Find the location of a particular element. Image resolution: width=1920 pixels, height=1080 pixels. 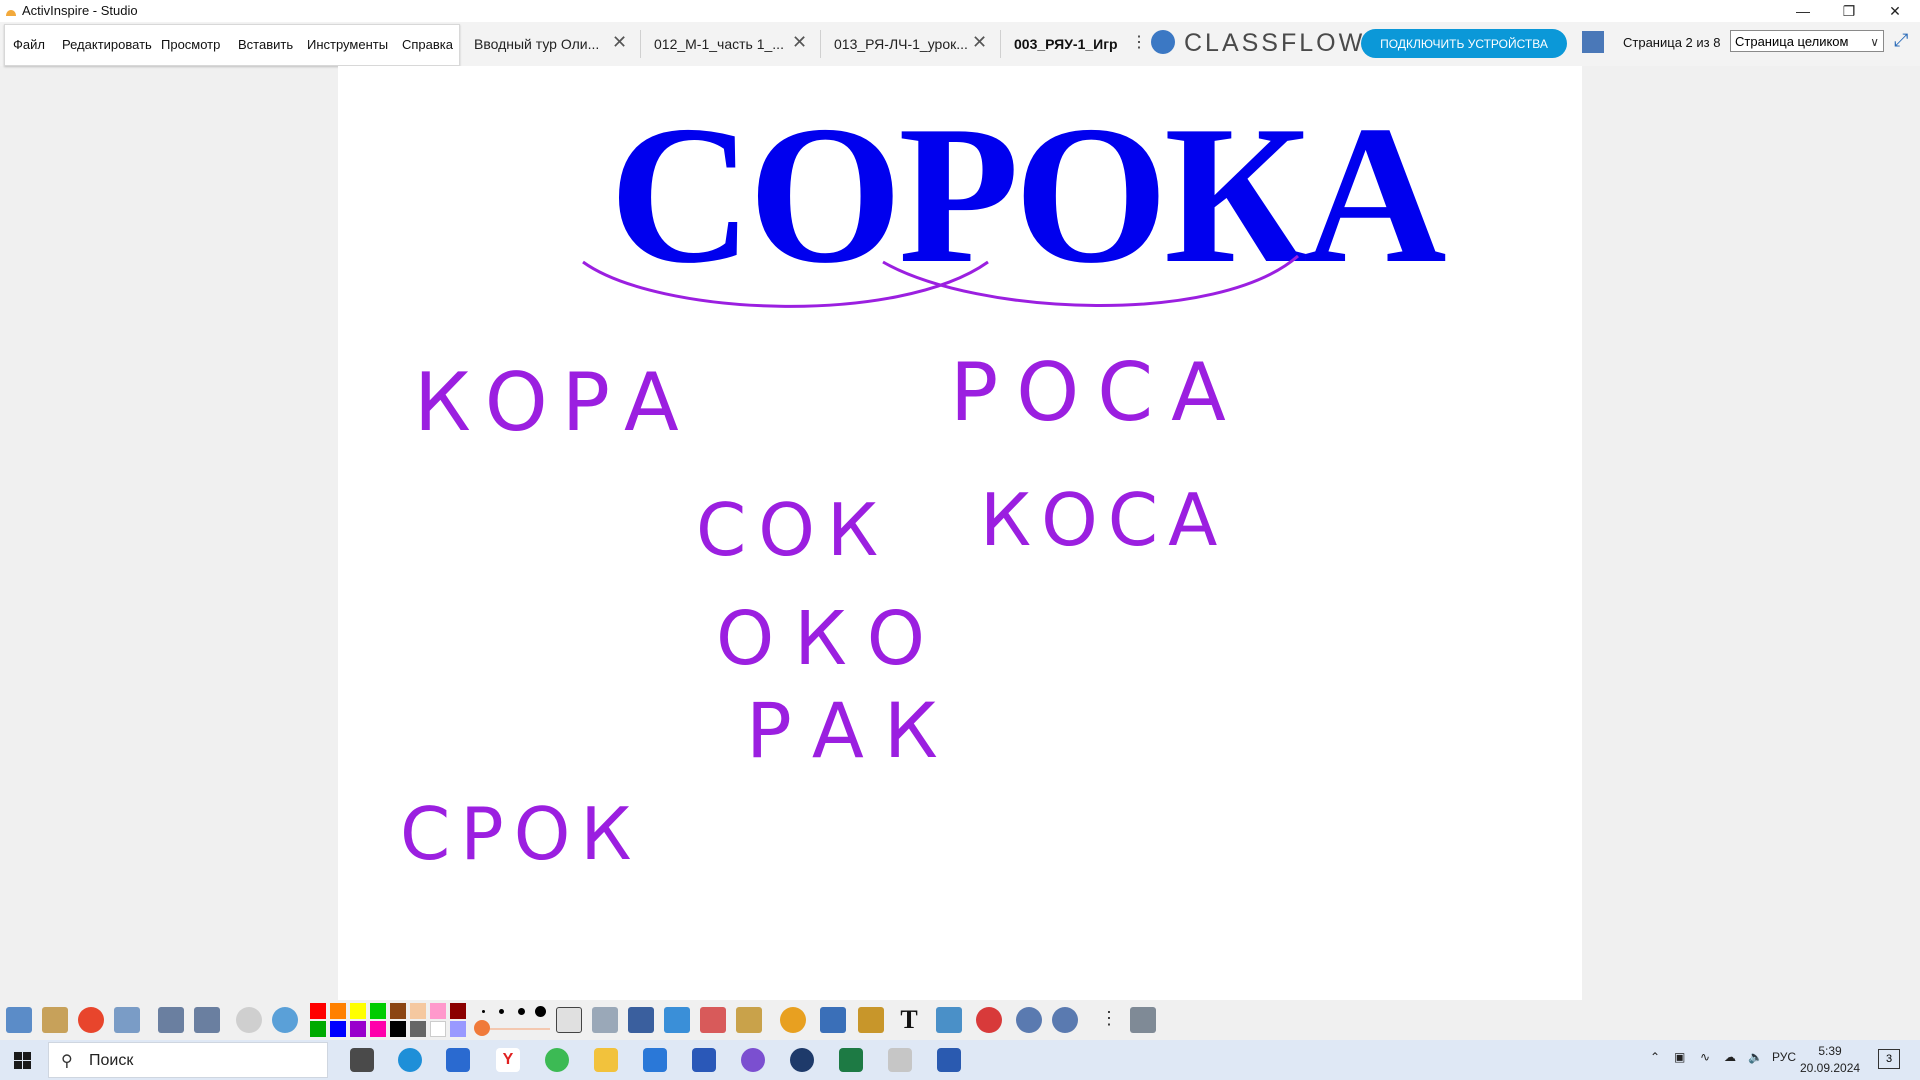

word-icon is located at coordinates (949, 1060).